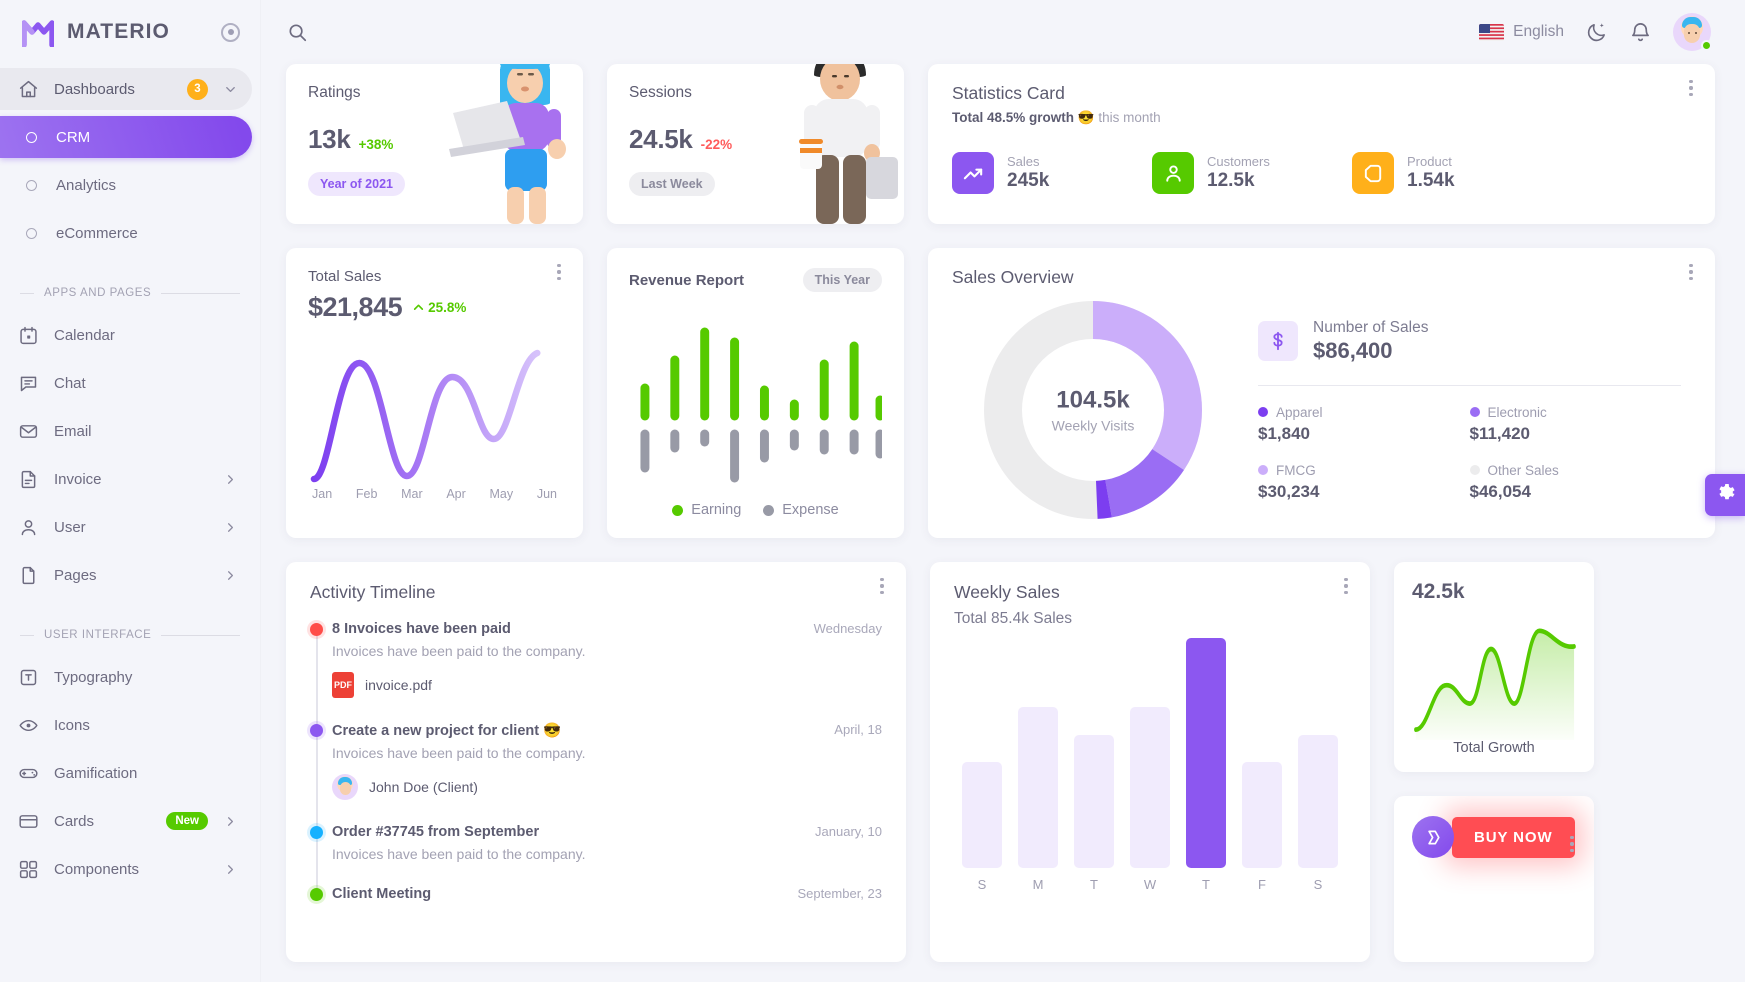  Describe the element at coordinates (1086, 117) in the screenshot. I see `statistics-emoji: 😎` at that location.